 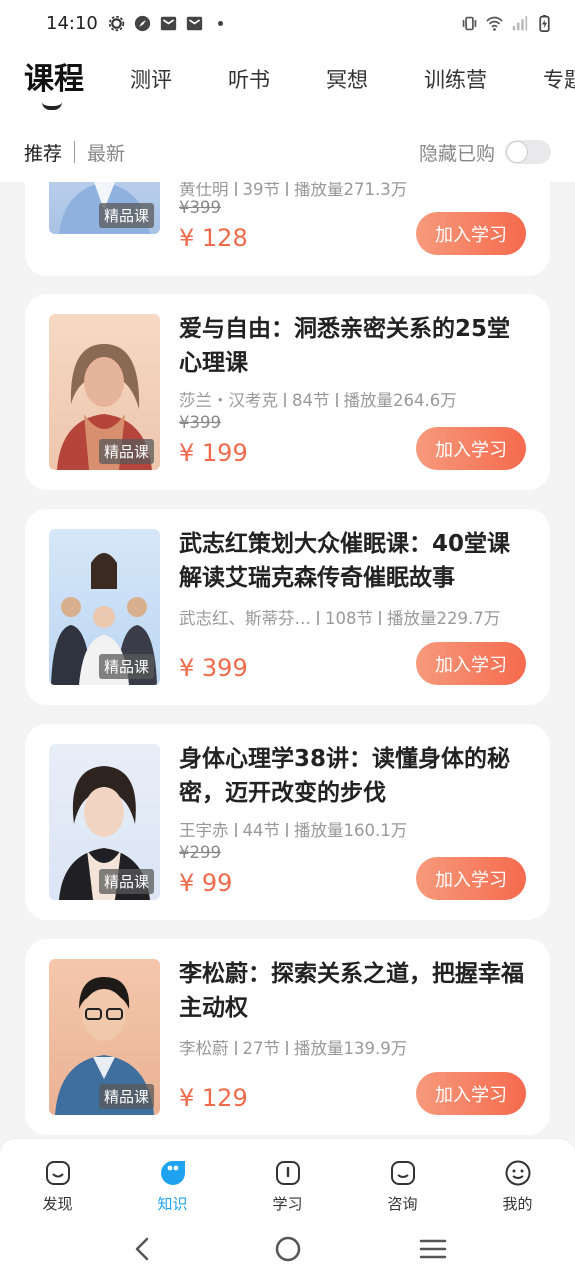 I want to click on nav-label: 我的, so click(x=517, y=1204).